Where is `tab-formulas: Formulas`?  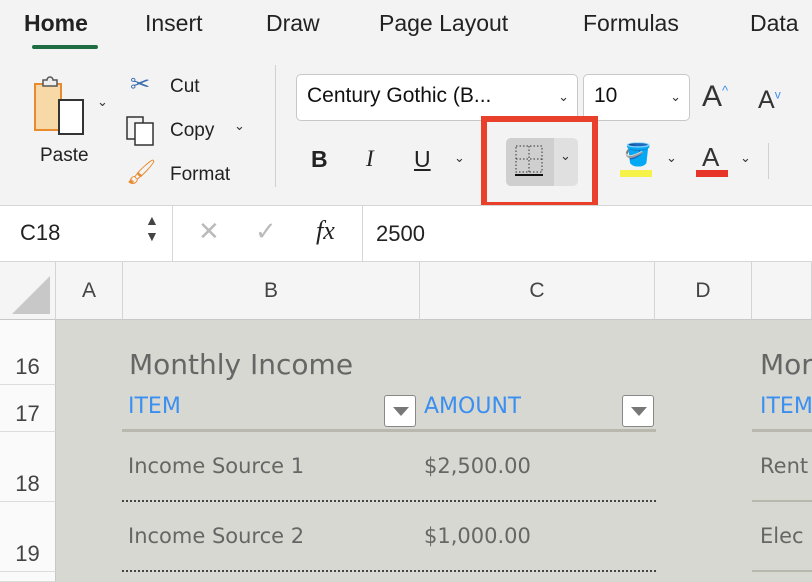 tab-formulas: Formulas is located at coordinates (631, 23).